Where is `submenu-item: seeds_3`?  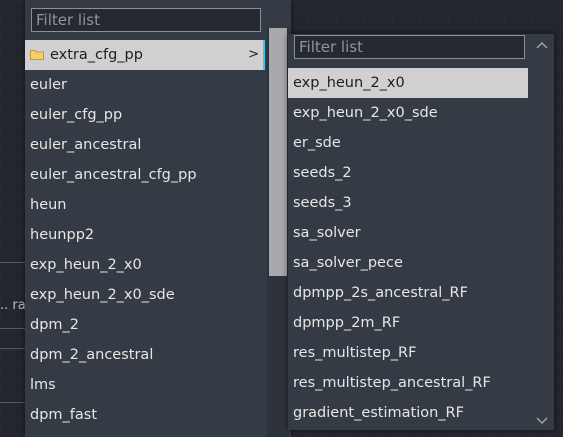 submenu-item: seeds_3 is located at coordinates (408, 203).